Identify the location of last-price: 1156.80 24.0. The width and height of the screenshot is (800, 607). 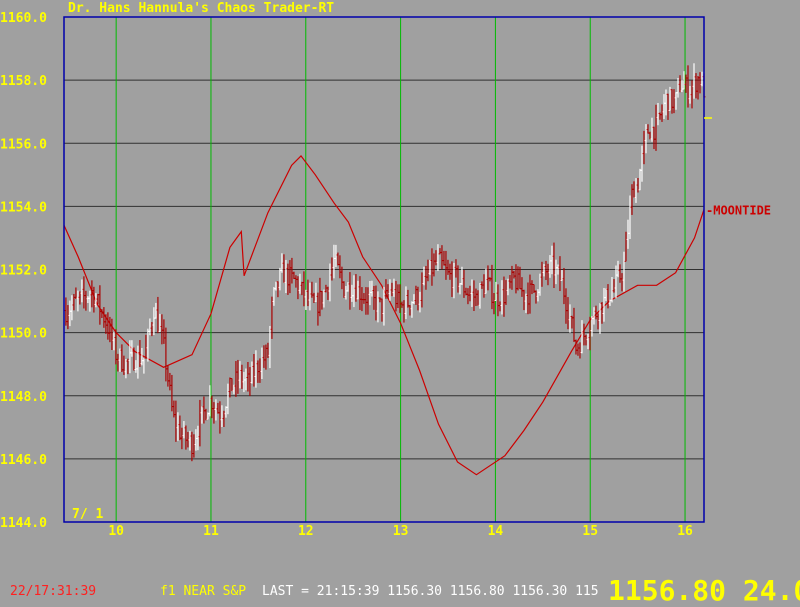
(704, 590).